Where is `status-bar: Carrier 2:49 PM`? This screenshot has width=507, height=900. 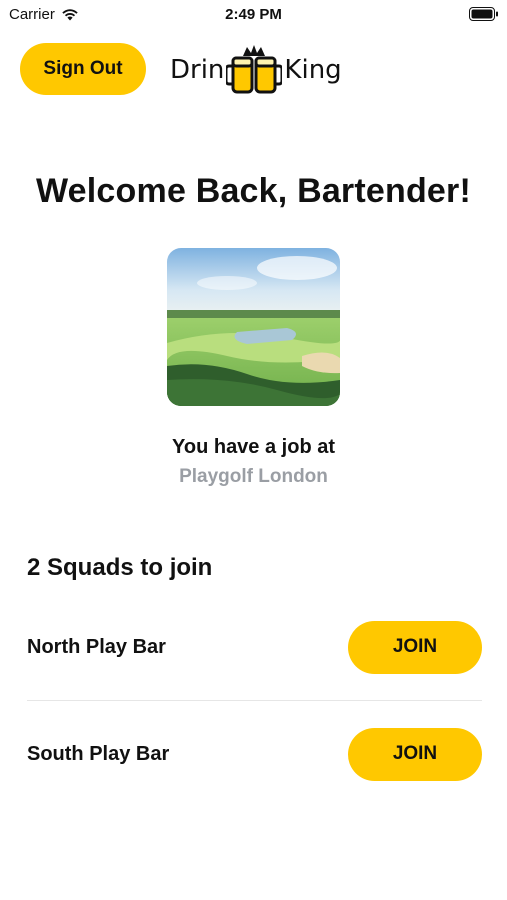
status-bar: Carrier 2:49 PM is located at coordinates (253, 14).